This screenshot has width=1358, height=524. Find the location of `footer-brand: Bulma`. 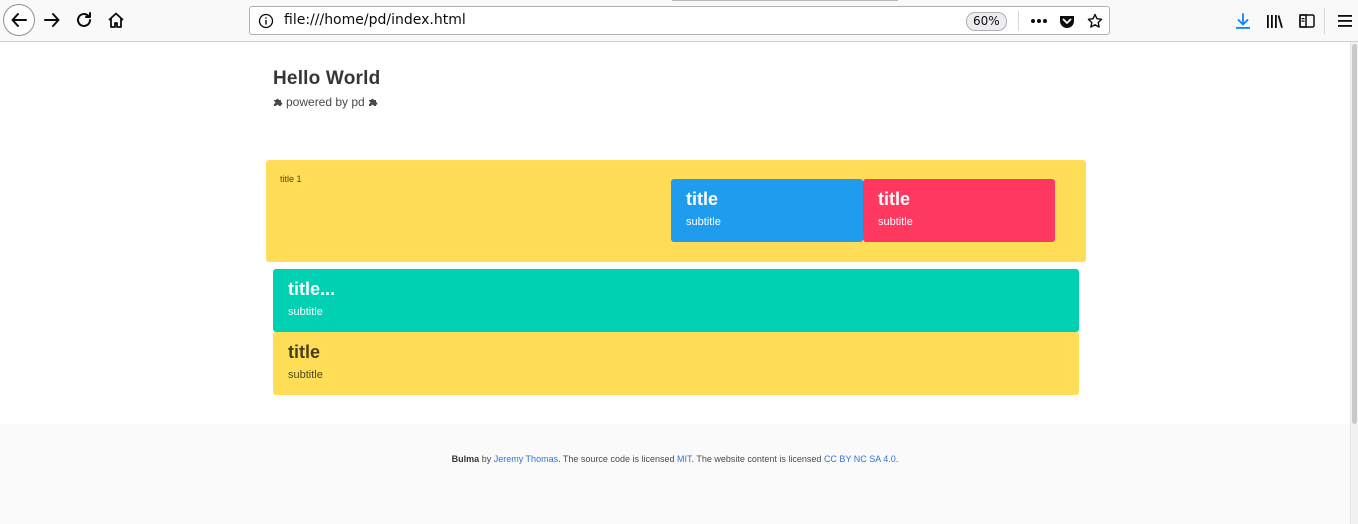

footer-brand: Bulma is located at coordinates (465, 459).